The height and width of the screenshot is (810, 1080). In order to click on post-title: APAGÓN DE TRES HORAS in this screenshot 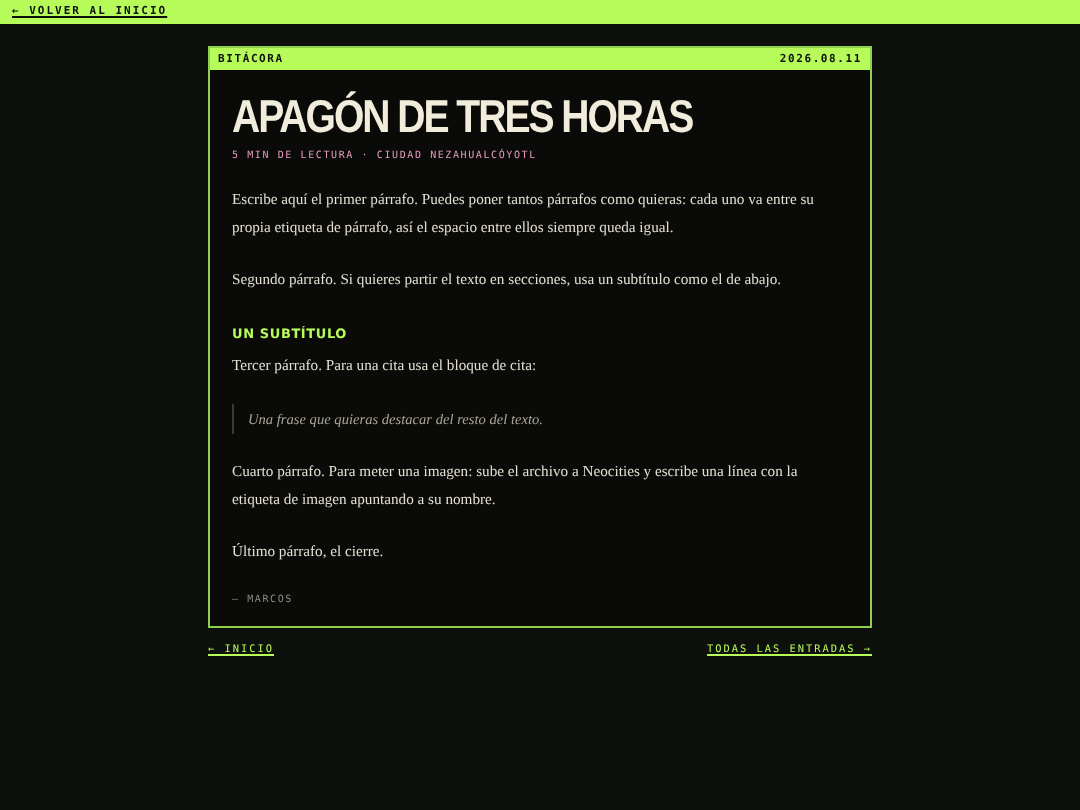, I will do `click(462, 117)`.